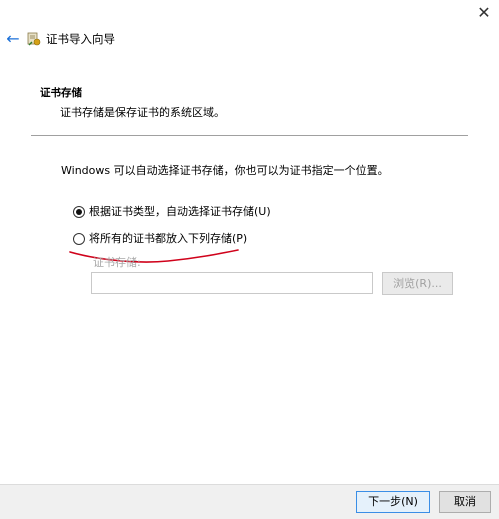 Image resolution: width=499 pixels, height=519 pixels. I want to click on place-in-store-label: 将所有的证书都放入下列存储(P), so click(168, 238).